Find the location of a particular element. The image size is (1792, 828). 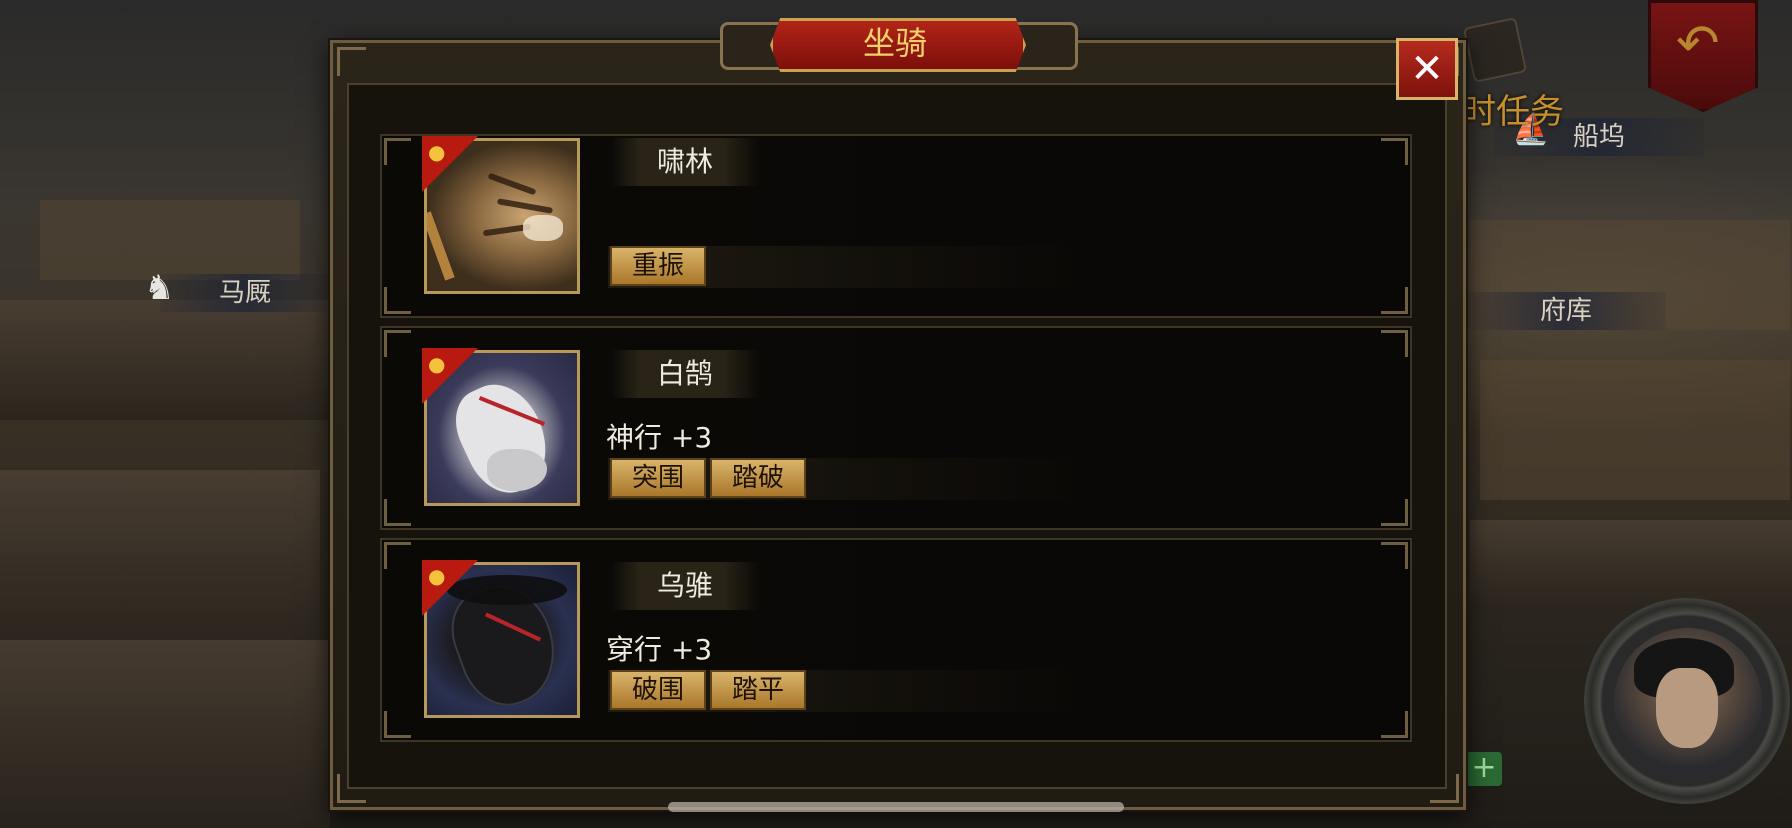

skill-tag: 突围 is located at coordinates (658, 478).